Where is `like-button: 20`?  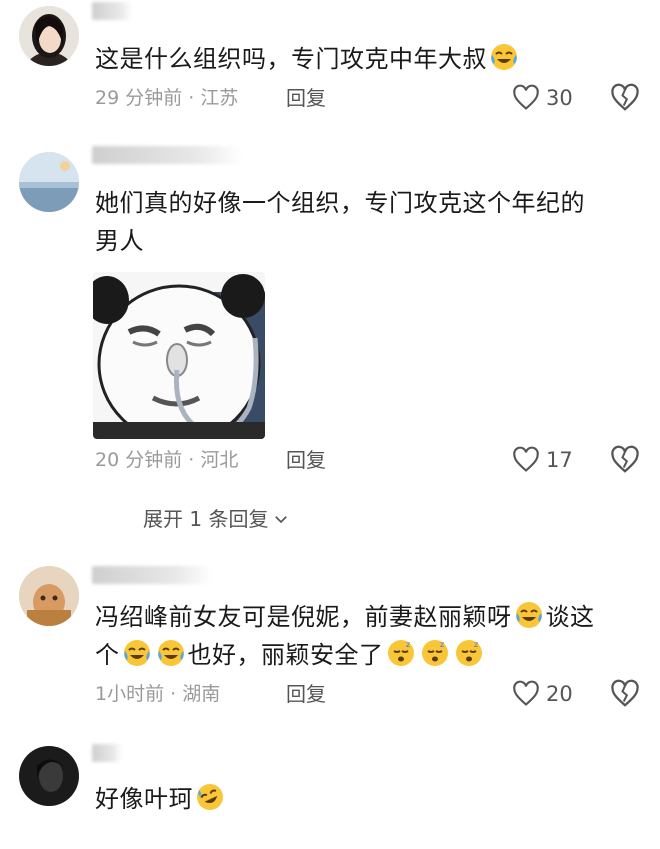 like-button: 20 is located at coordinates (542, 694).